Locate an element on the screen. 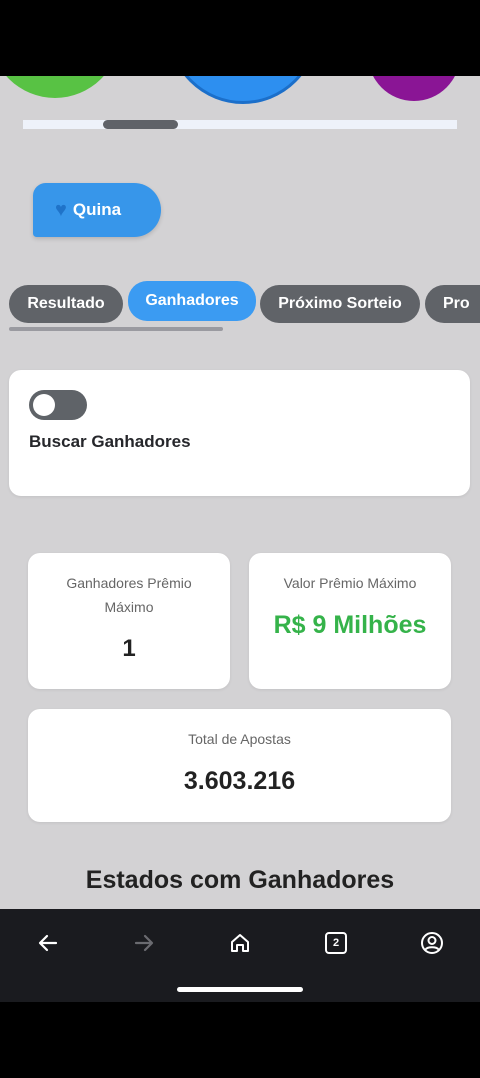 The height and width of the screenshot is (1078, 480). tab-proximo-sorteio: Próximo Sorteio is located at coordinates (340, 304).